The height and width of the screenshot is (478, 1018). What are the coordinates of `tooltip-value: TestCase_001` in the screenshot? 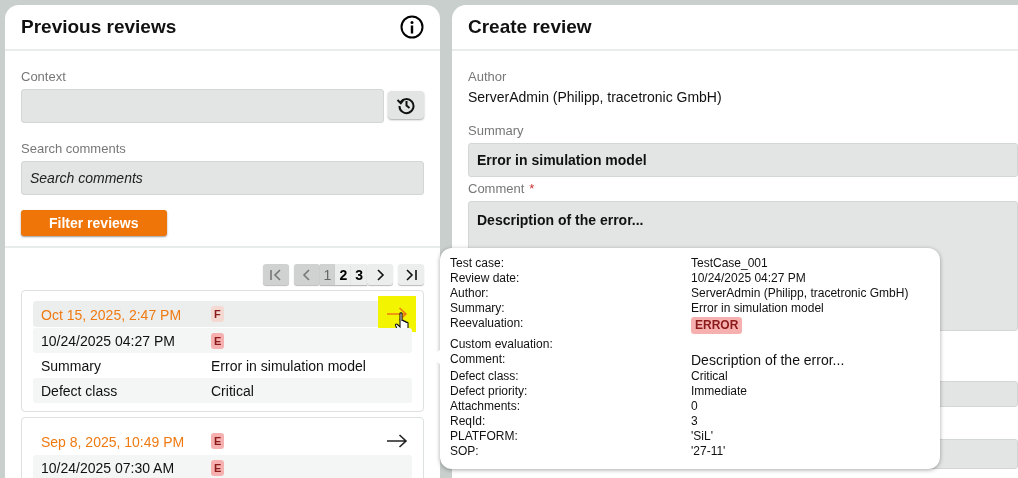 It's located at (729, 263).